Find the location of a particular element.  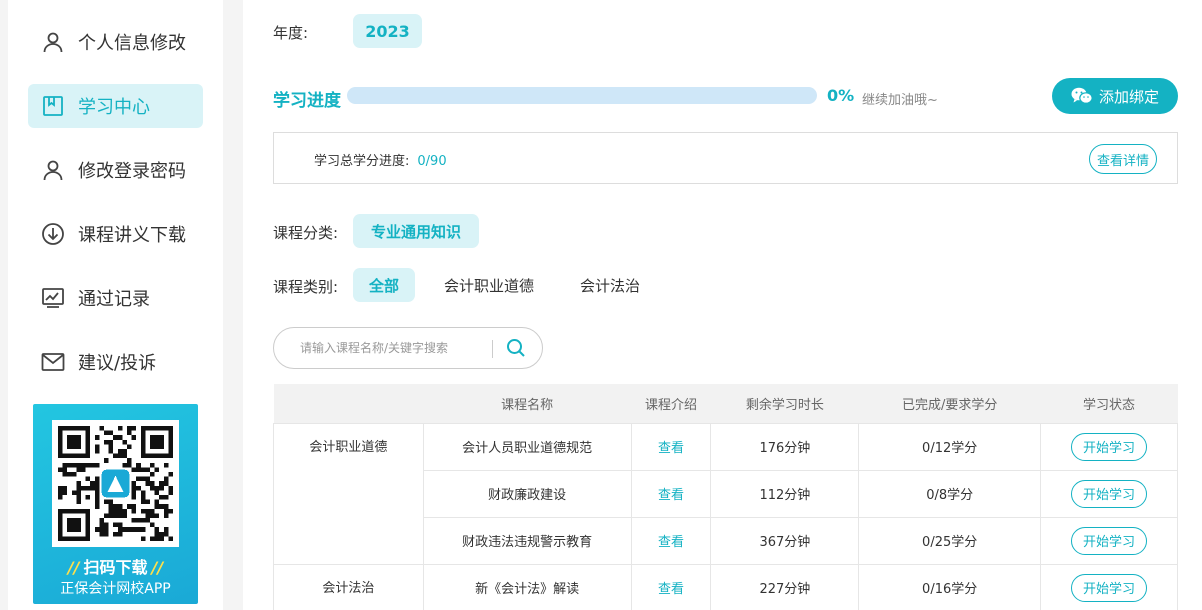

sidebar-item-profile: 个人信息修改 is located at coordinates (115, 42).